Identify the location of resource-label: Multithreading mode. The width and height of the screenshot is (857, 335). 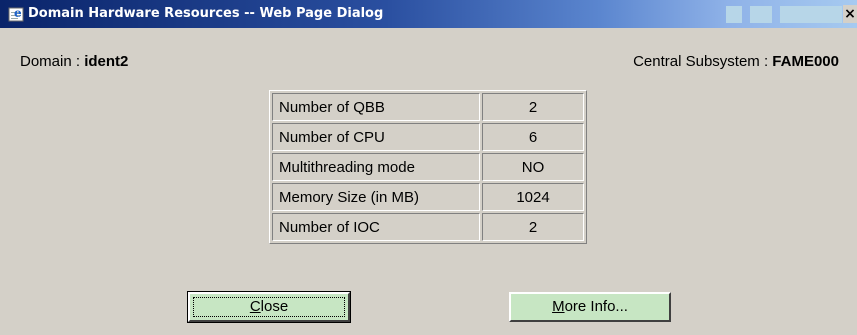
(376, 167).